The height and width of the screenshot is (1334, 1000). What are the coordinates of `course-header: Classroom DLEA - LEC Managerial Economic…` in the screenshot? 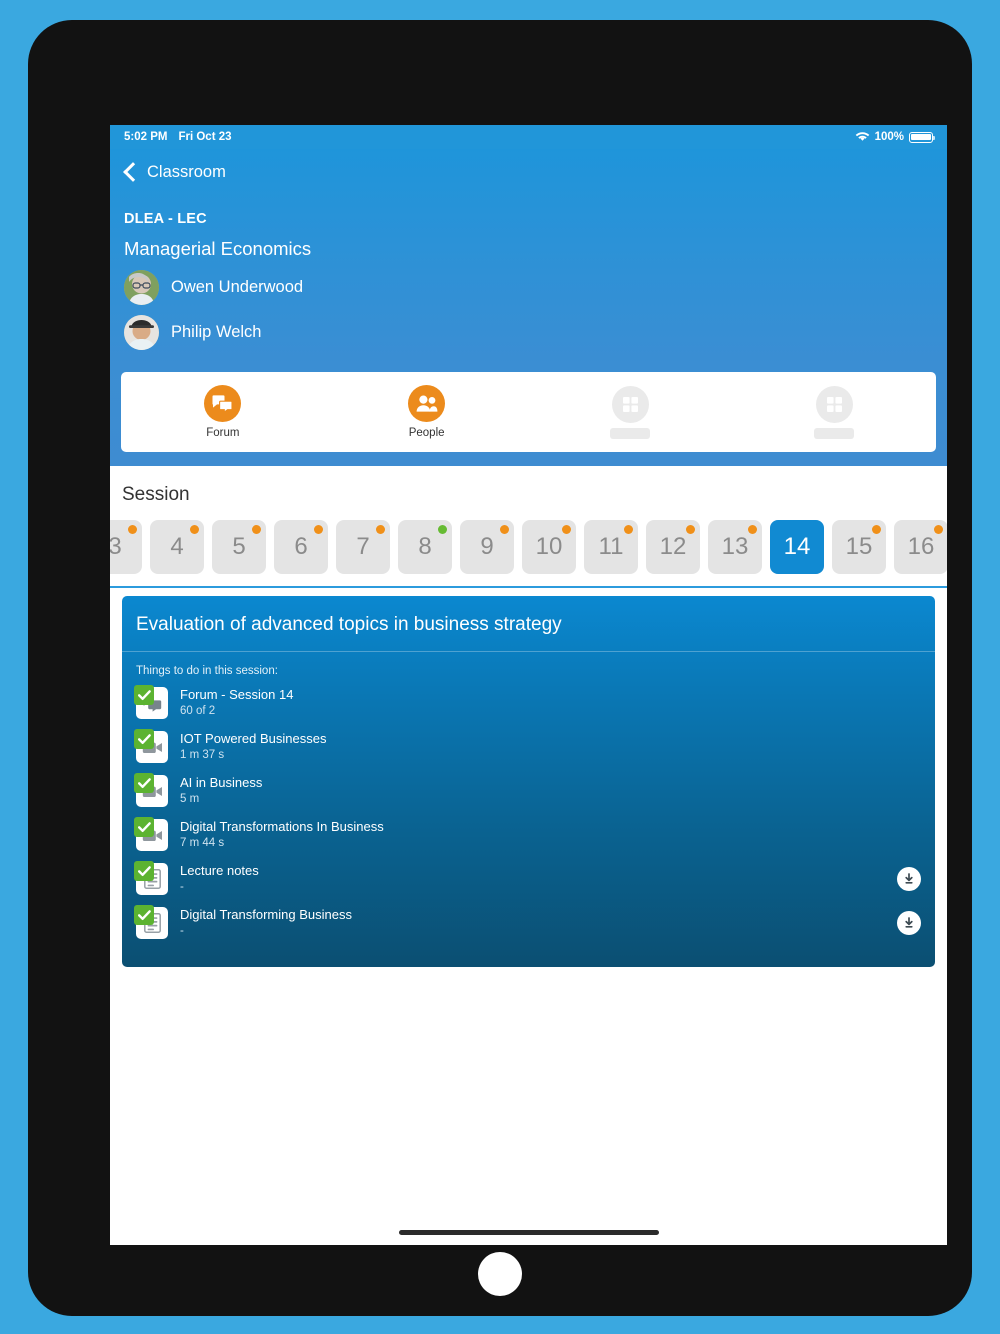 It's located at (528, 256).